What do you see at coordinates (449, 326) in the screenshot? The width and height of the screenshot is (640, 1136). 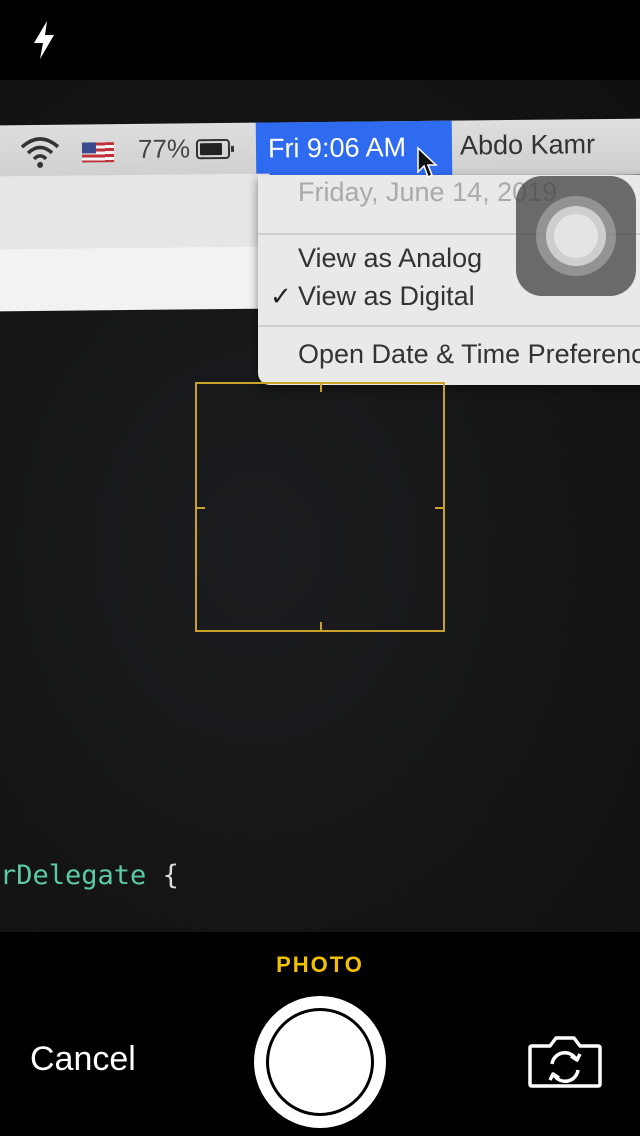 I see `dropdown-separator` at bounding box center [449, 326].